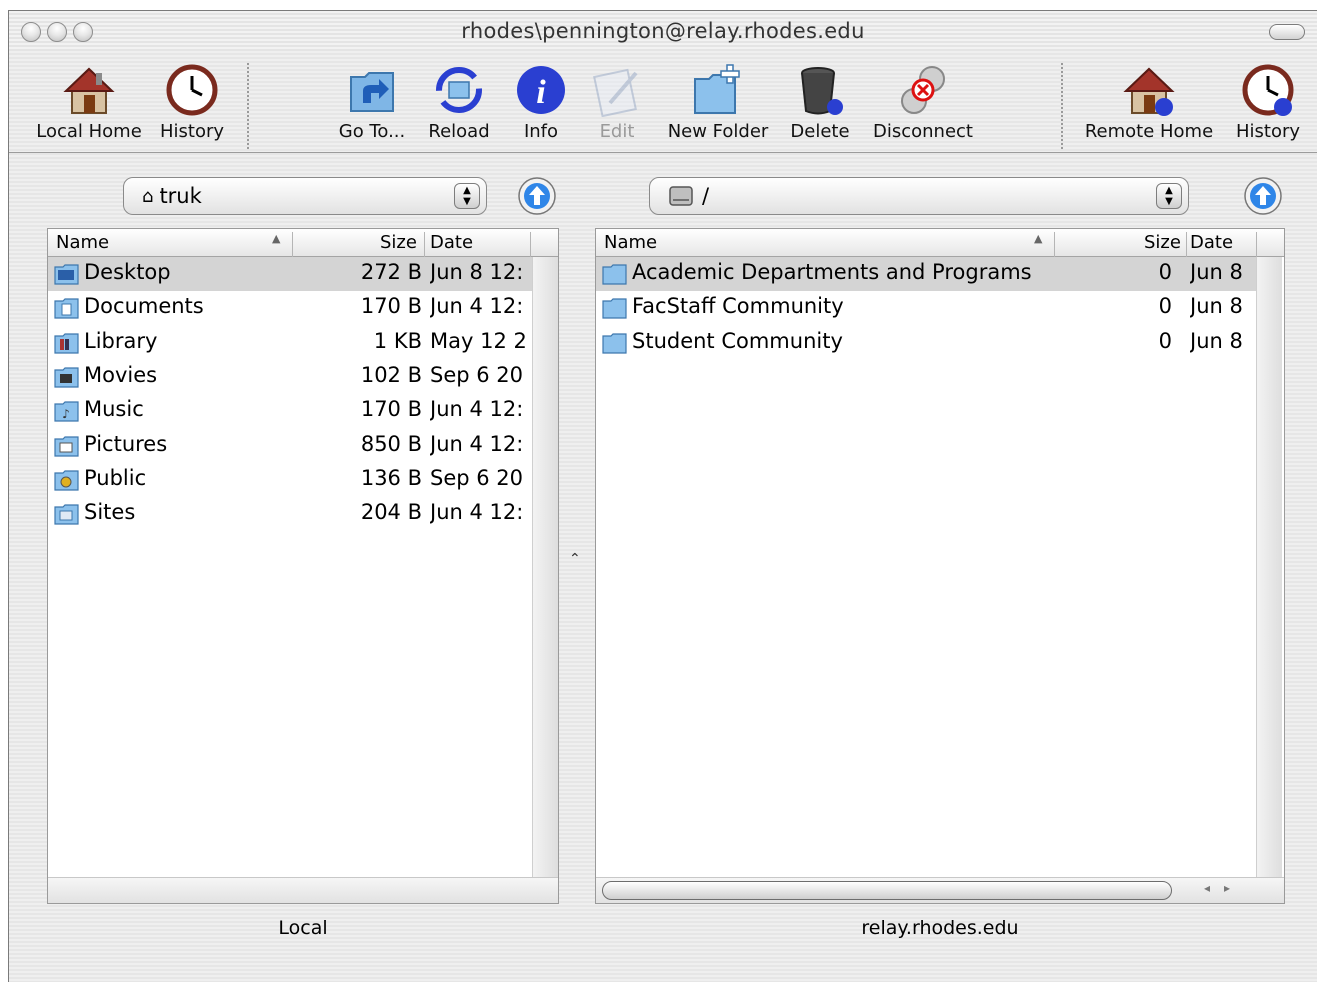  What do you see at coordinates (1263, 196) in the screenshot?
I see `remote-up-directory-button` at bounding box center [1263, 196].